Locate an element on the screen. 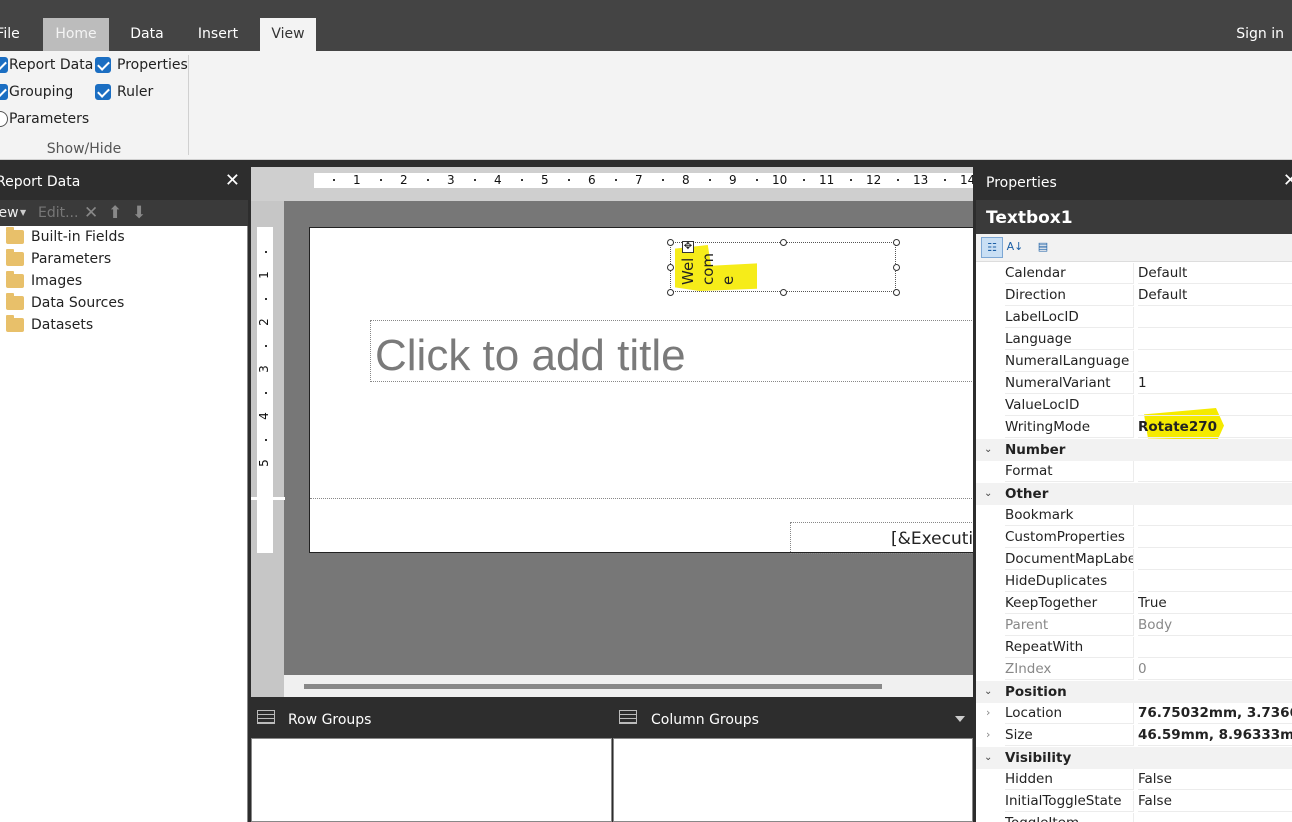 The width and height of the screenshot is (1292, 822). property-category-position: ⌄ Position is located at coordinates (1134, 692).